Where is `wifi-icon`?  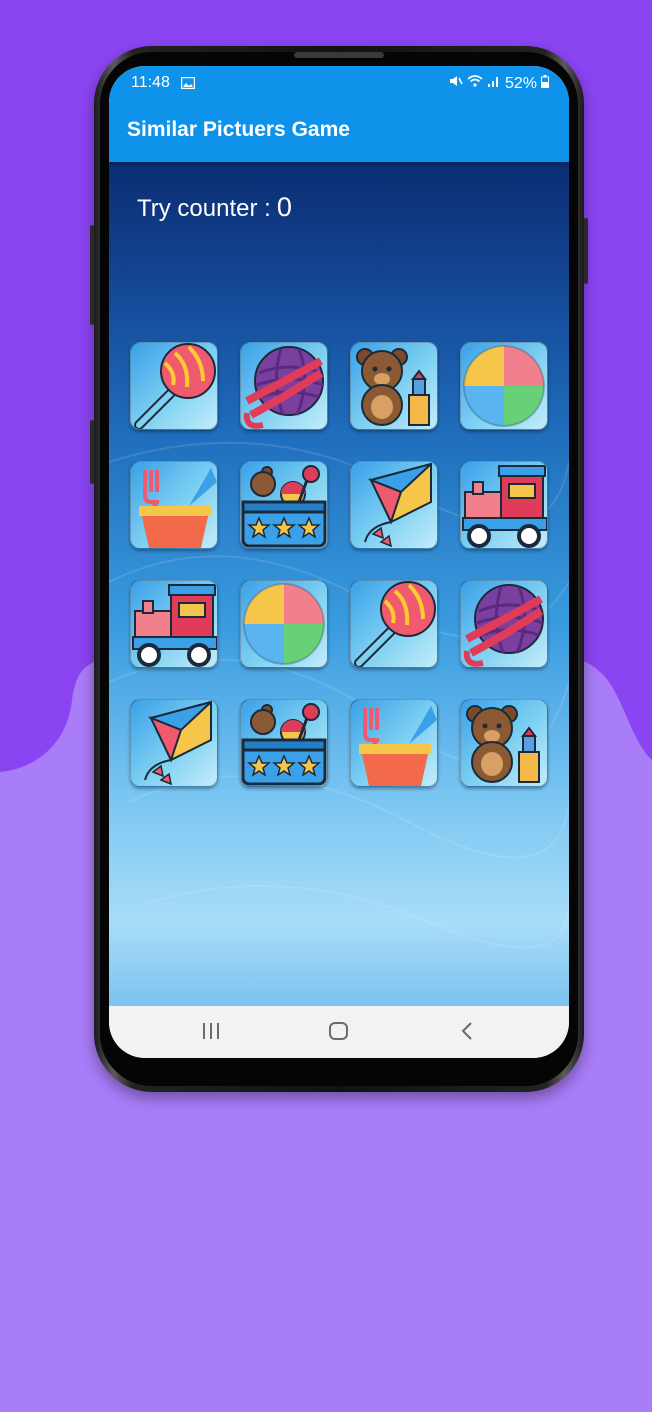
wifi-icon is located at coordinates (475, 83).